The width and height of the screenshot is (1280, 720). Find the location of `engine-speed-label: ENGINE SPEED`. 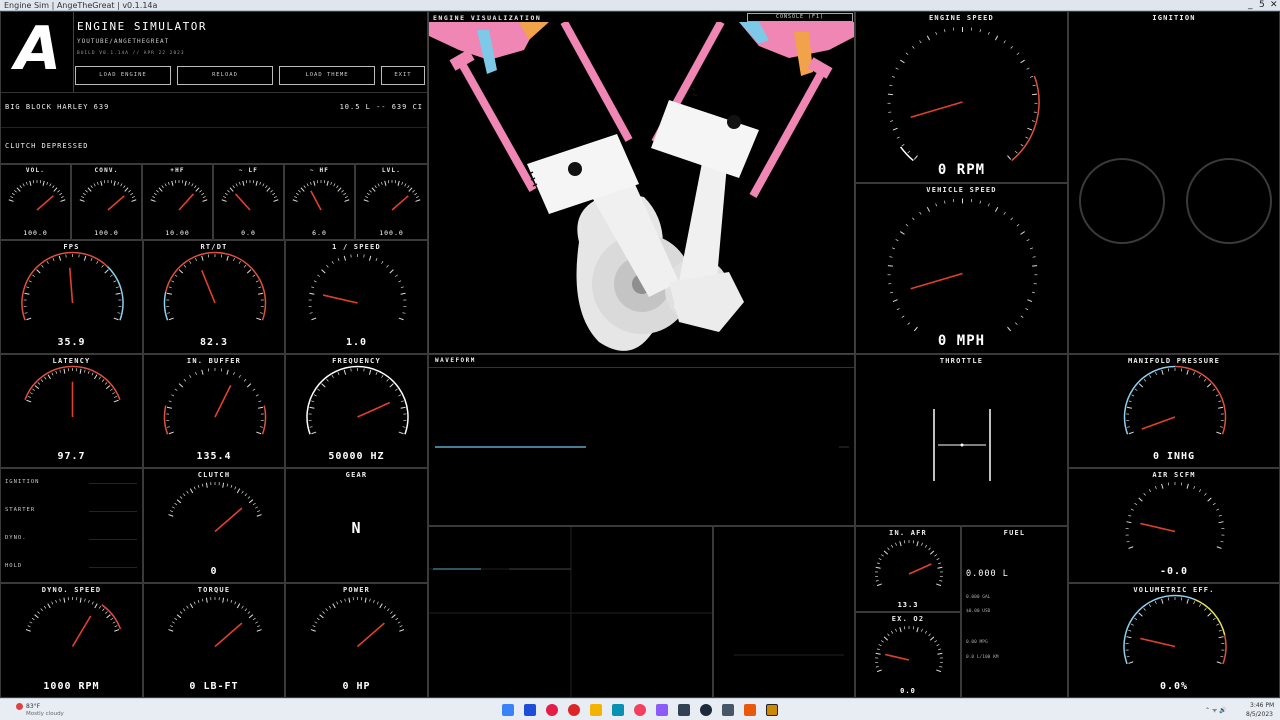

engine-speed-label: ENGINE SPEED is located at coordinates (961, 18).